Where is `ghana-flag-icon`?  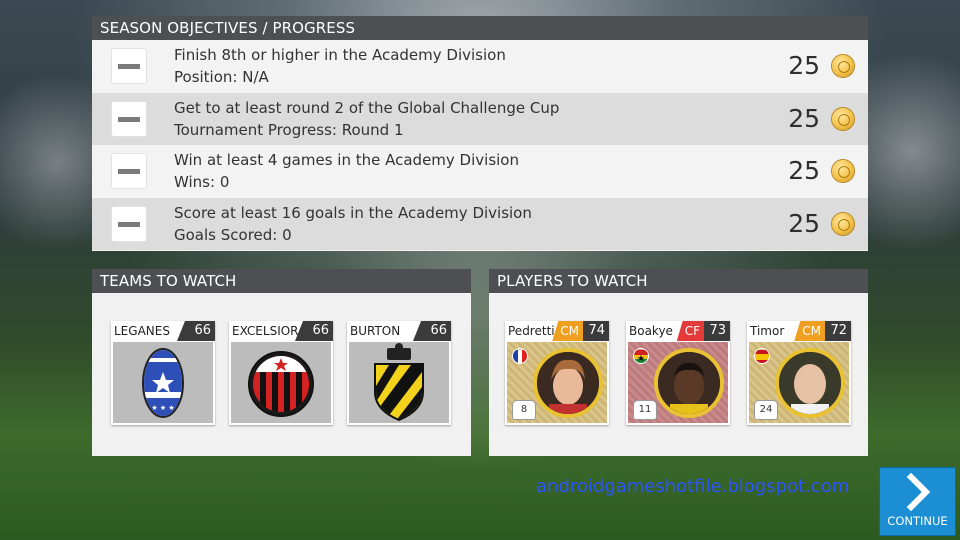
ghana-flag-icon is located at coordinates (641, 356).